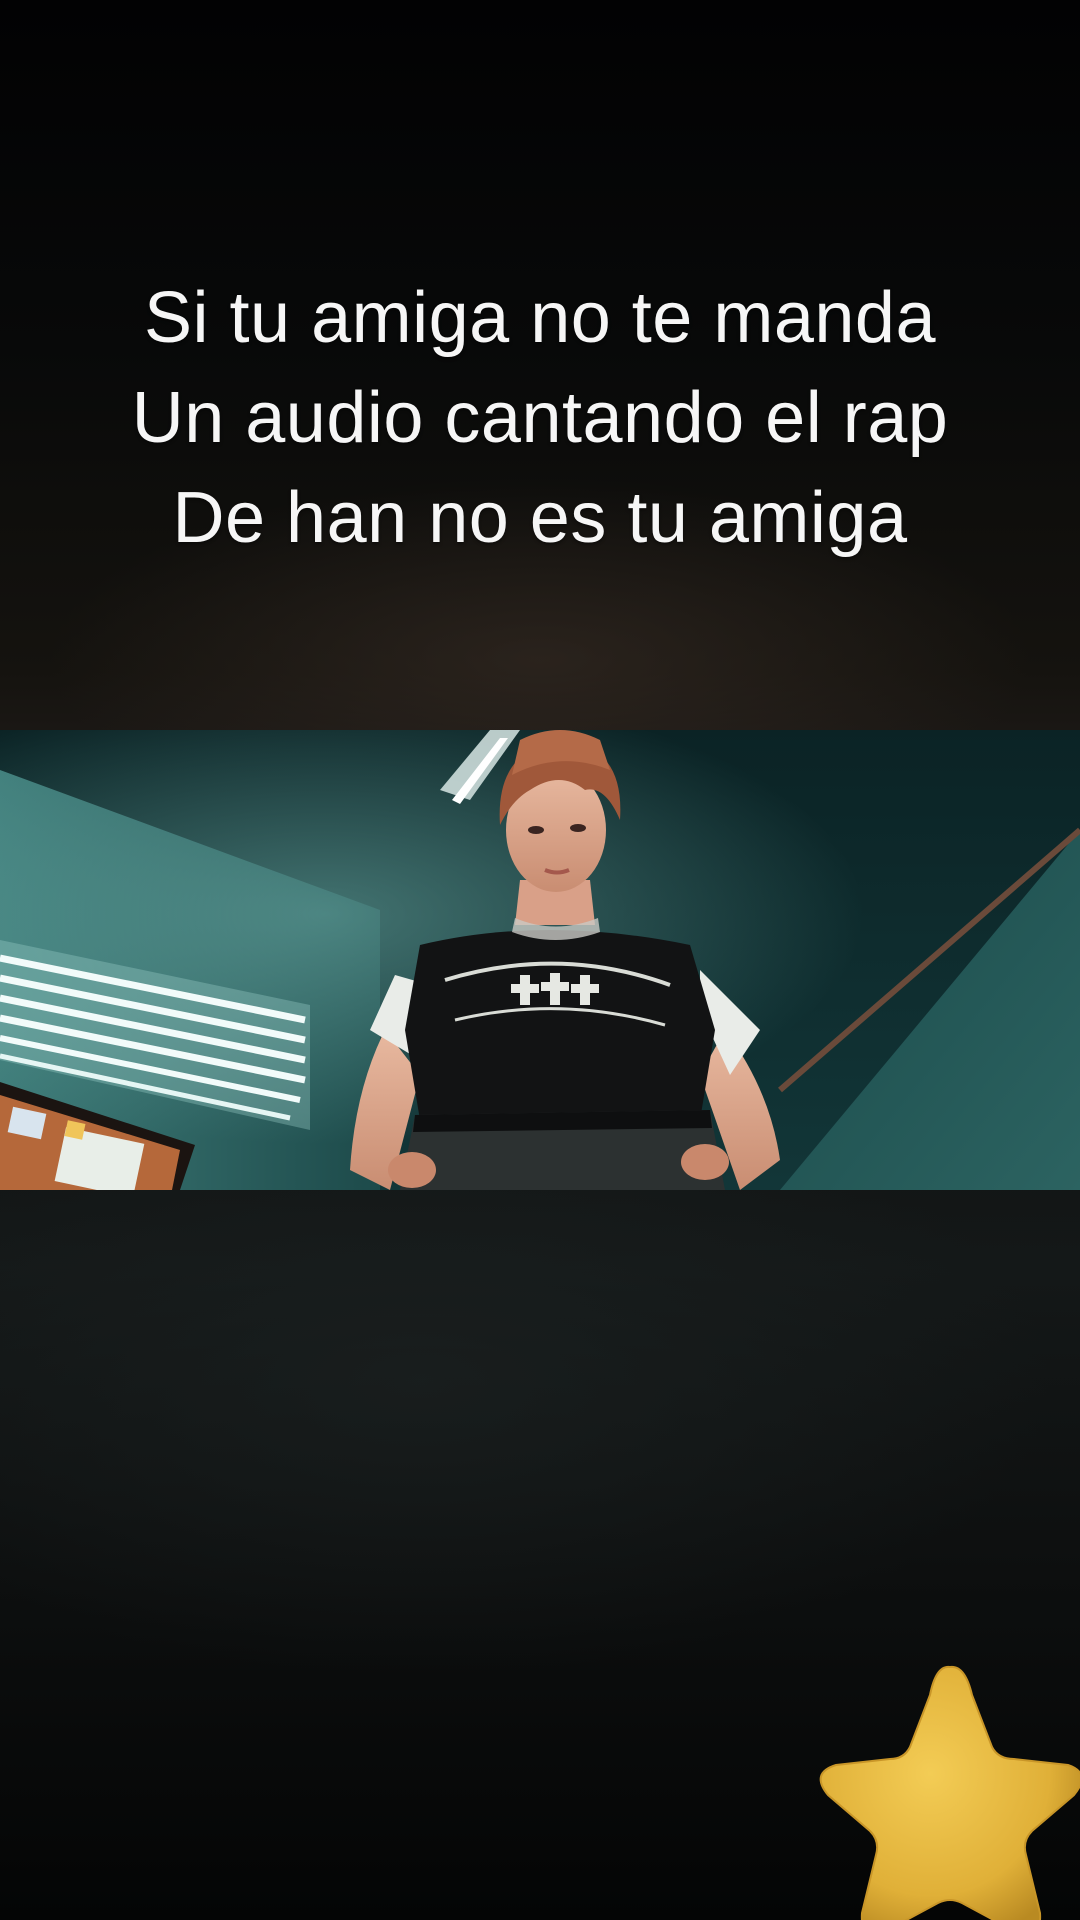 This screenshot has width=1080, height=1920. I want to click on caption-line-2: Un audio cantando el rap, so click(540, 418).